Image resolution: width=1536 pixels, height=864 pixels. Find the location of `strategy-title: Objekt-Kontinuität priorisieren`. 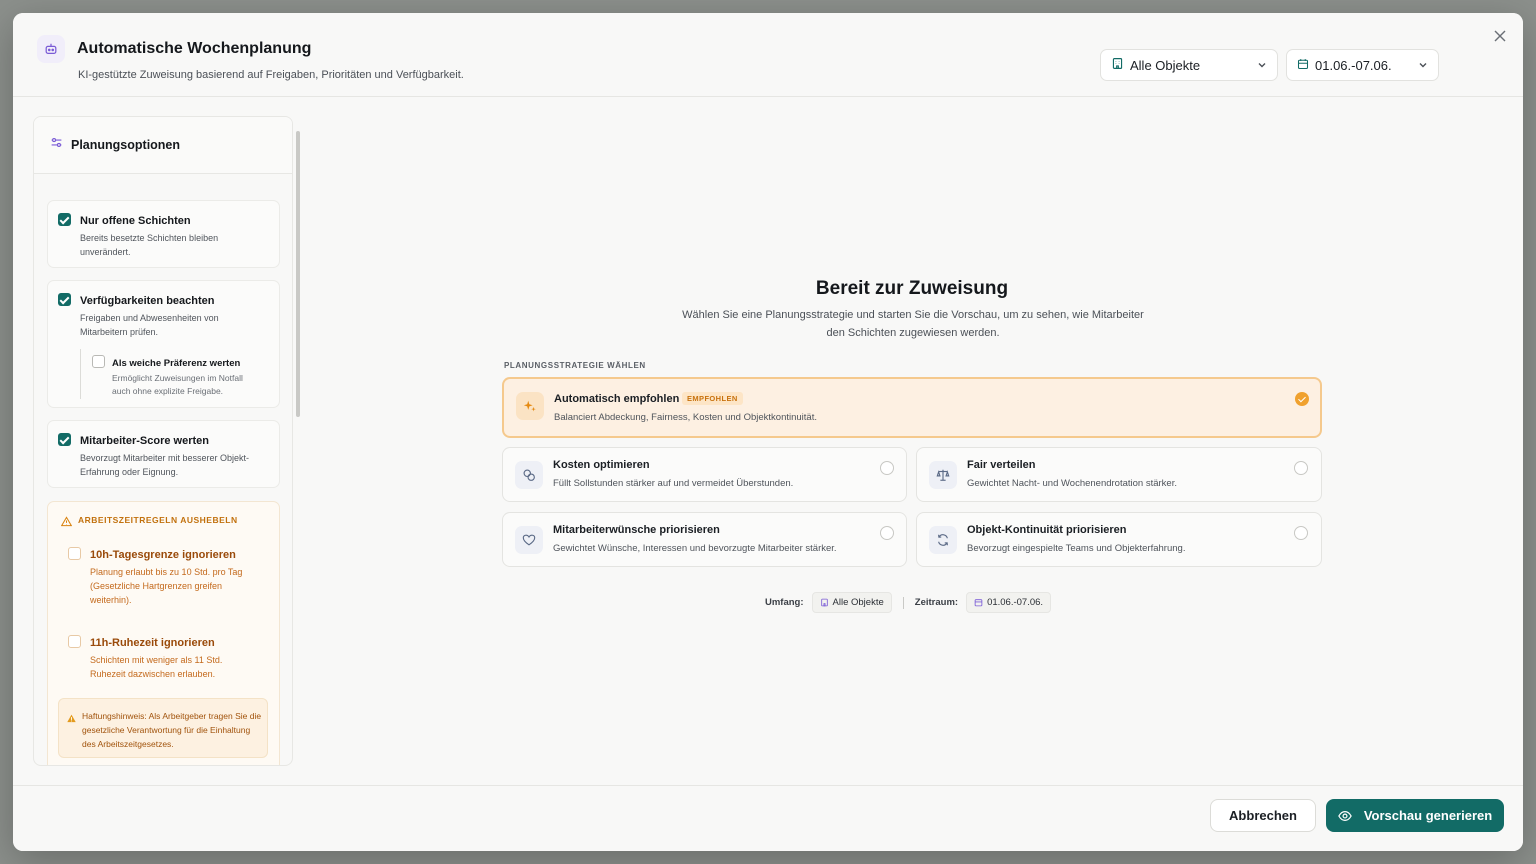

strategy-title: Objekt-Kontinuität priorisieren is located at coordinates (1047, 530).